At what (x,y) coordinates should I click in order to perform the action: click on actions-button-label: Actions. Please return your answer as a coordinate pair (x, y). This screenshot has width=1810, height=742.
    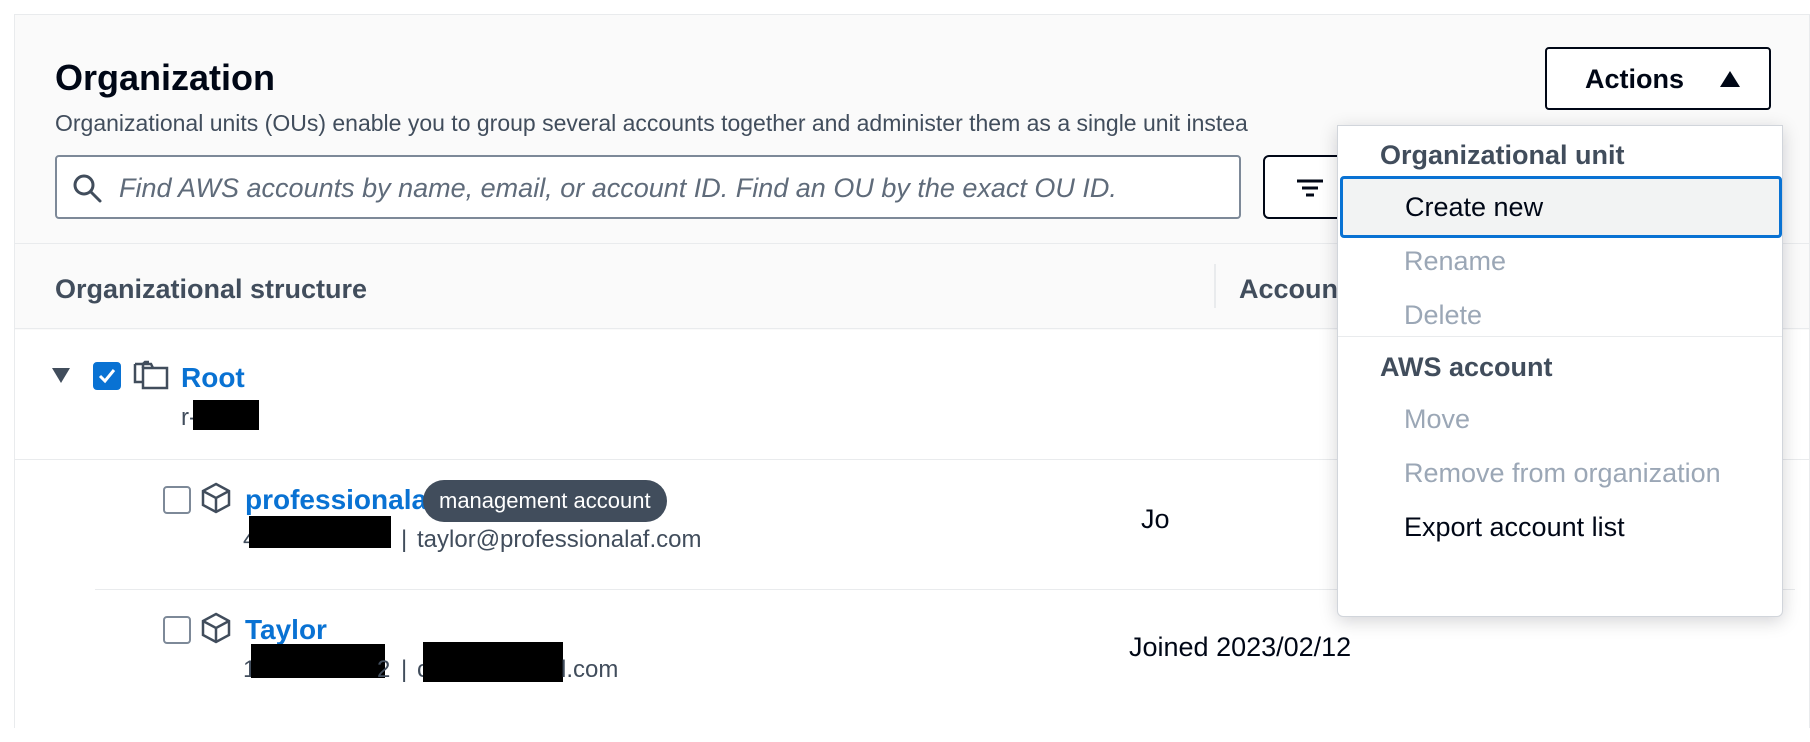
    Looking at the image, I should click on (1635, 79).